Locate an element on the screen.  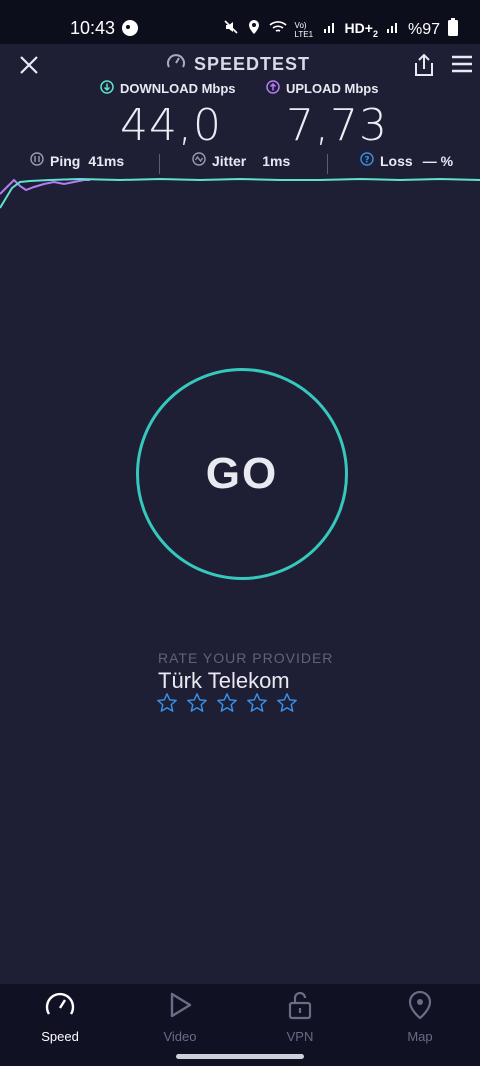
tab-speed: Speed is located at coordinates (60, 1017).